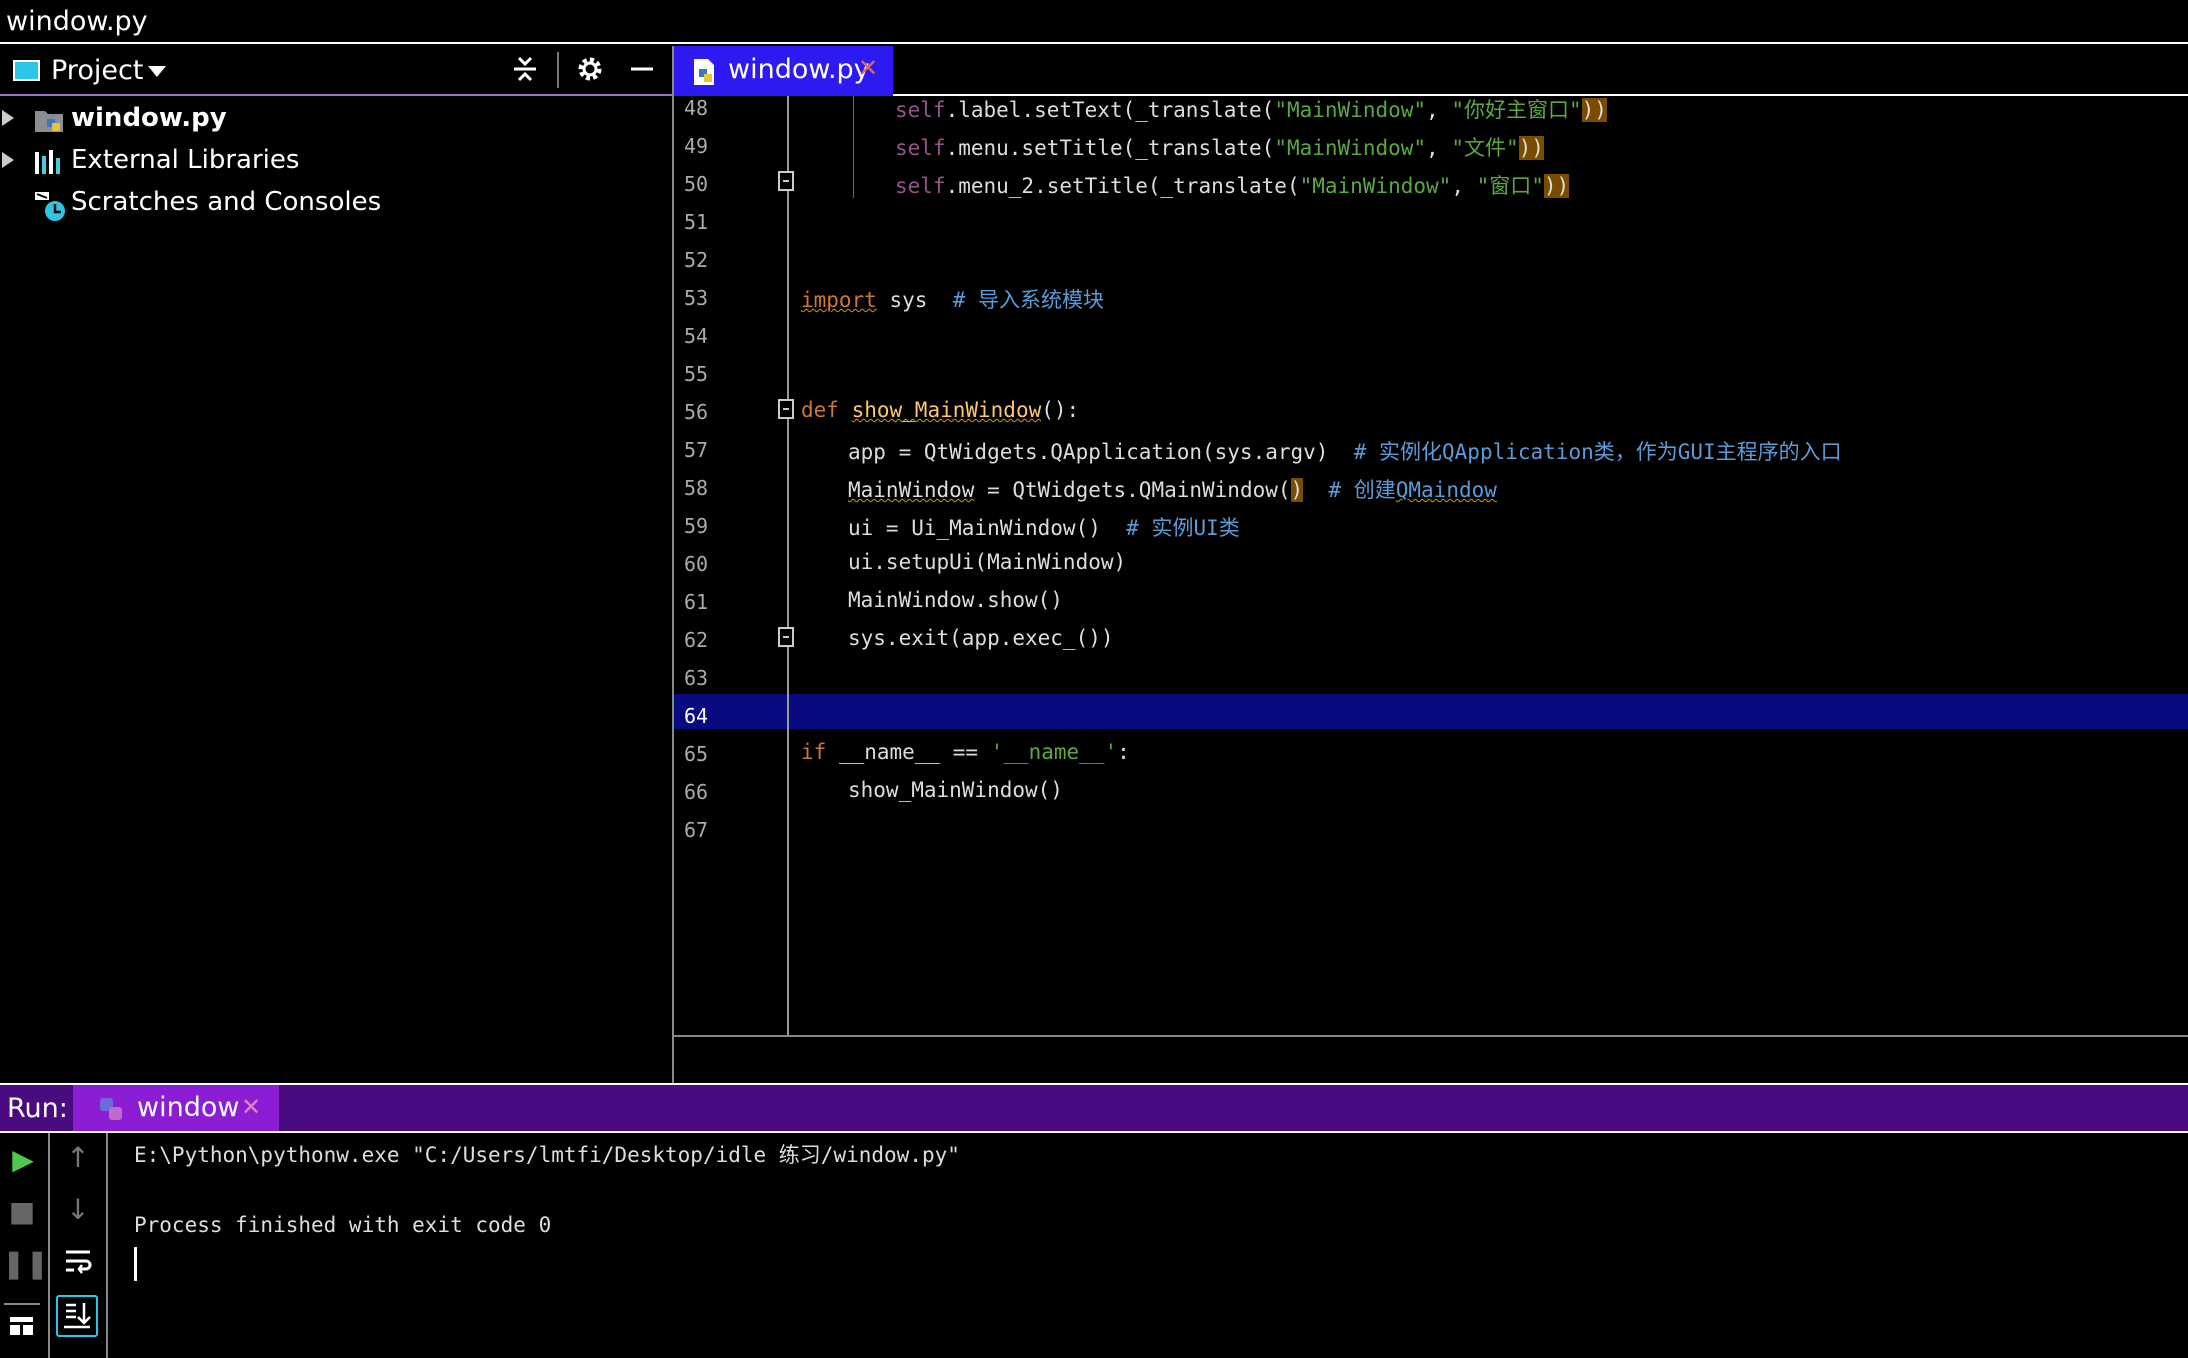 The height and width of the screenshot is (1358, 2188). I want to click on line-number: 62, so click(696, 640).